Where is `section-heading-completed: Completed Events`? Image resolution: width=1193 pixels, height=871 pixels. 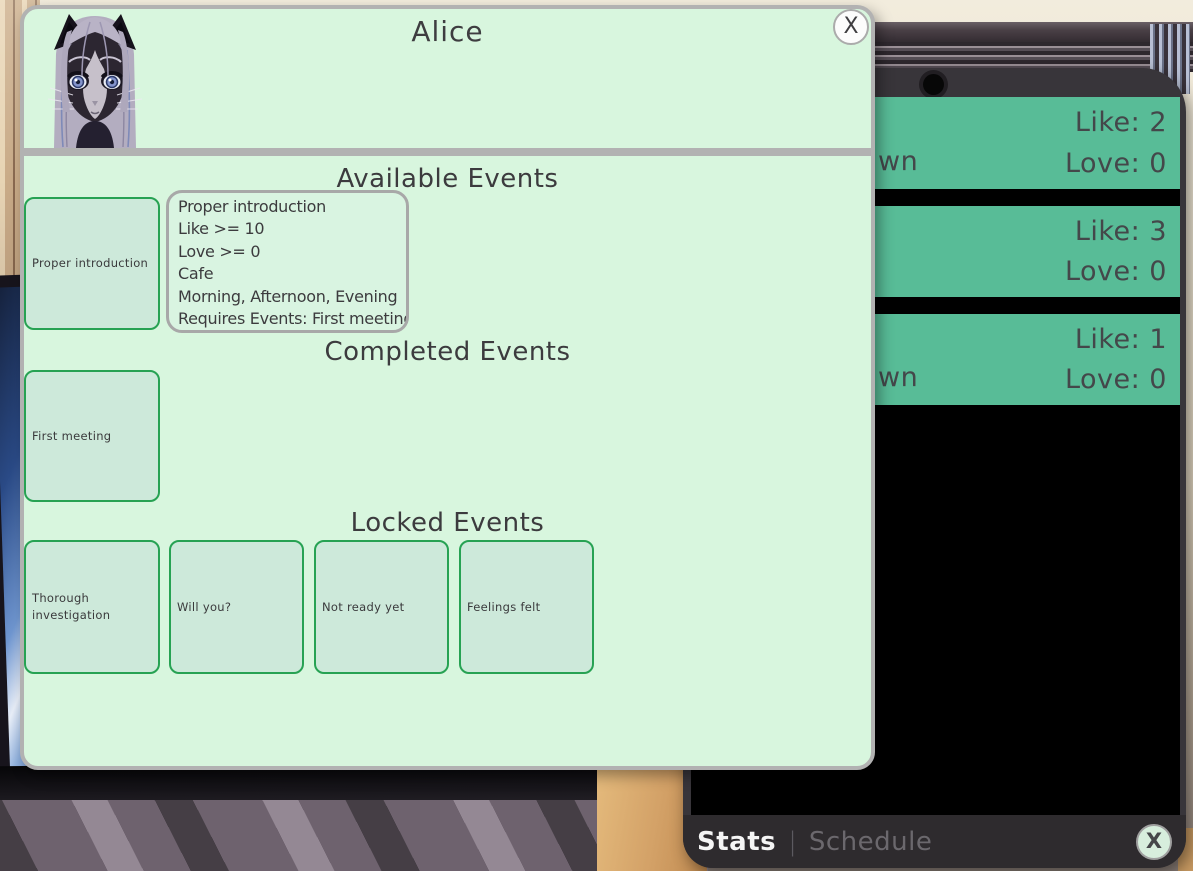 section-heading-completed: Completed Events is located at coordinates (447, 352).